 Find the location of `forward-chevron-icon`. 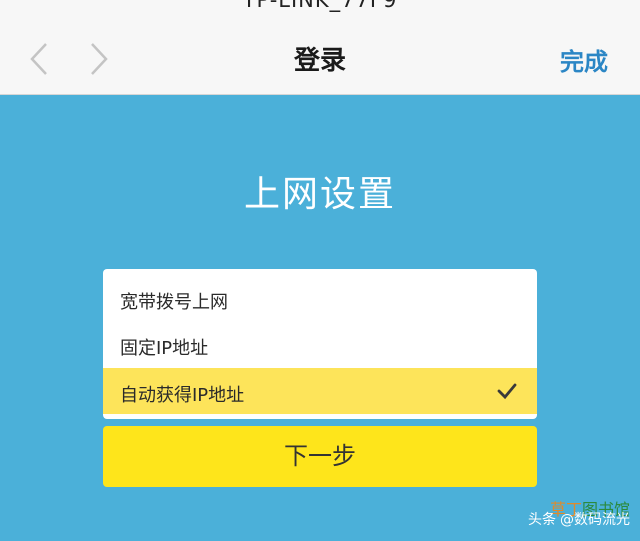

forward-chevron-icon is located at coordinates (99, 59).